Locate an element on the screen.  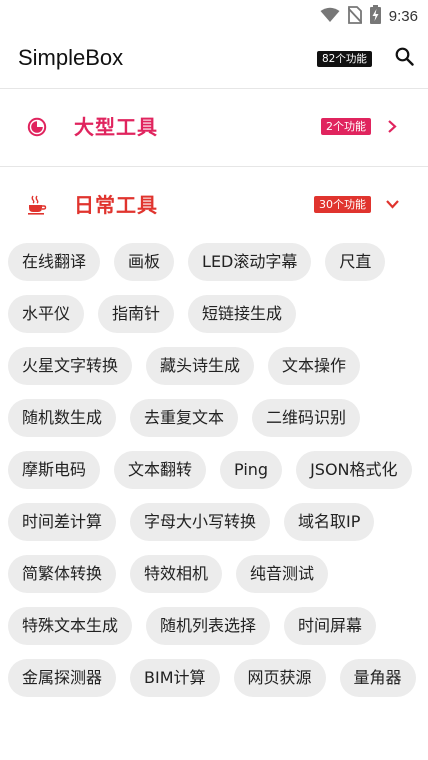
search-button is located at coordinates (404, 58).